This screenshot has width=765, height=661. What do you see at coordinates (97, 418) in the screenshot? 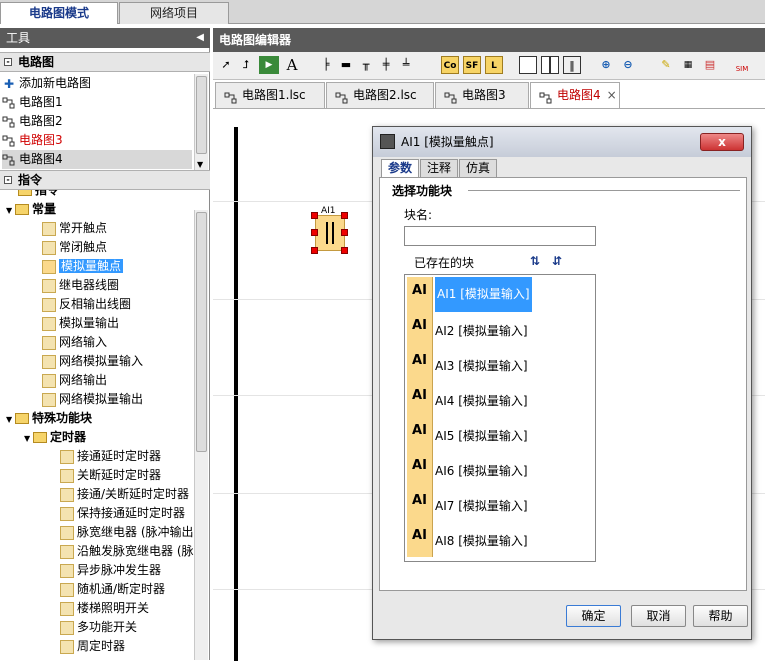
I see `tree-group-special: ▼ 特殊功能块` at bounding box center [97, 418].